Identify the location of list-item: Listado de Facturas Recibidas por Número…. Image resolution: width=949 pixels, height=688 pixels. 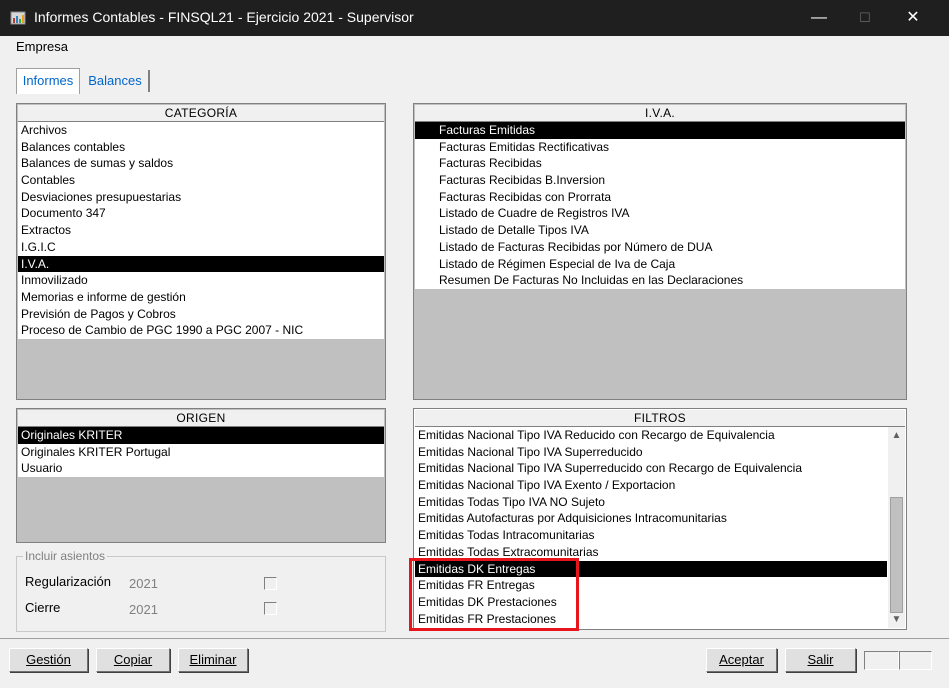
(660, 247).